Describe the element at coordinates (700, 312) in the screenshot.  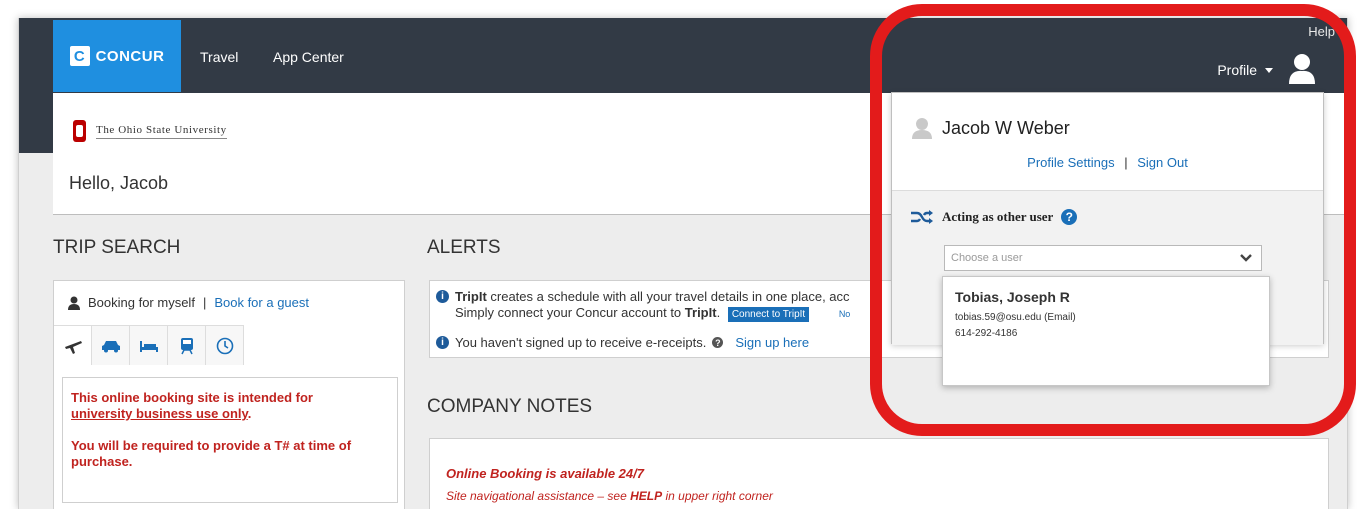
I see `tripit-line2-bold: TripIt` at that location.